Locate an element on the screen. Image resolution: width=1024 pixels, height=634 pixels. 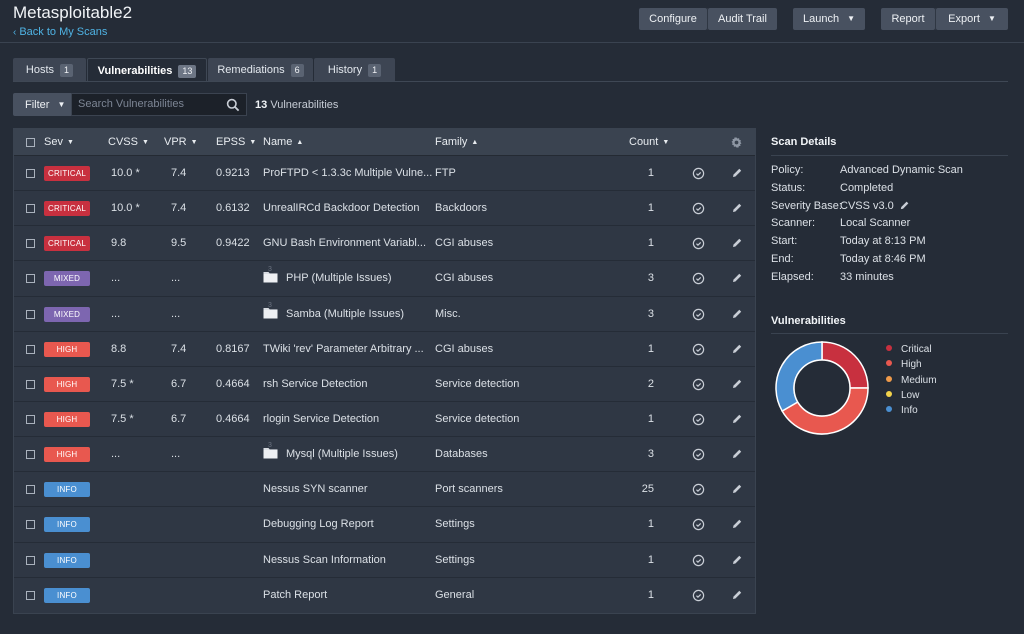
row-name: 3 Samba (Multiple Issues) is located at coordinates (333, 314).